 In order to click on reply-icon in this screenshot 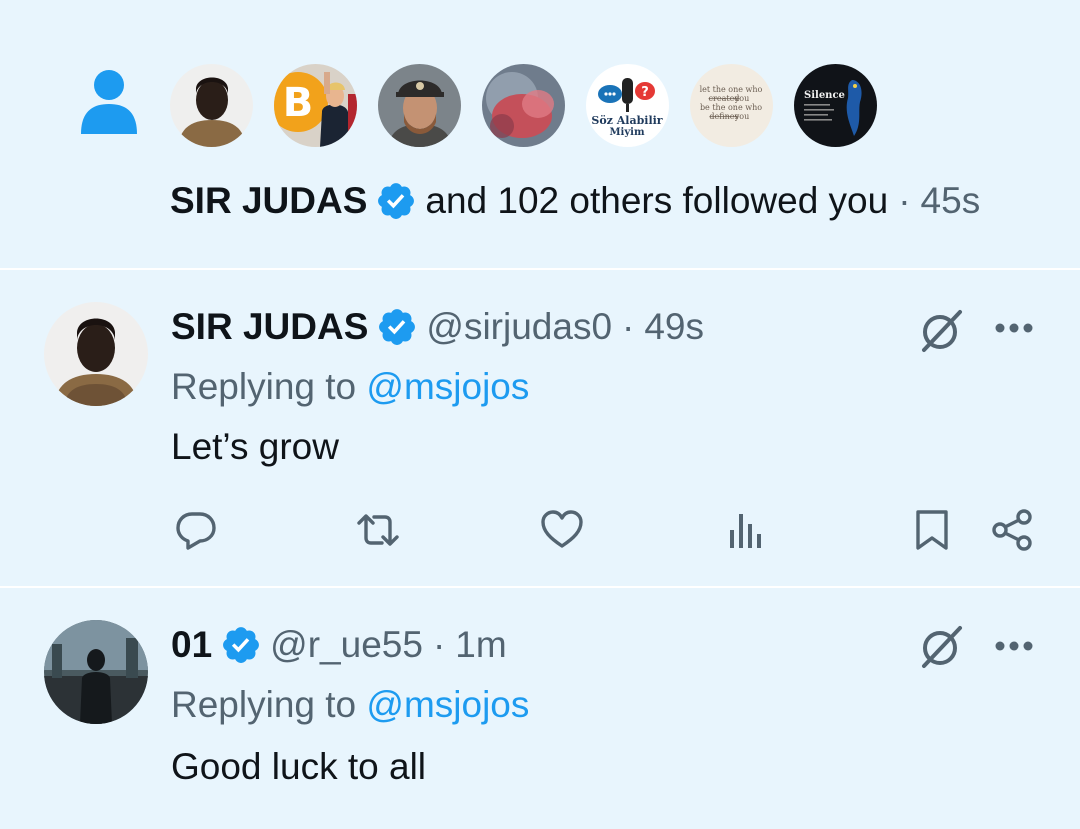, I will do `click(196, 530)`.